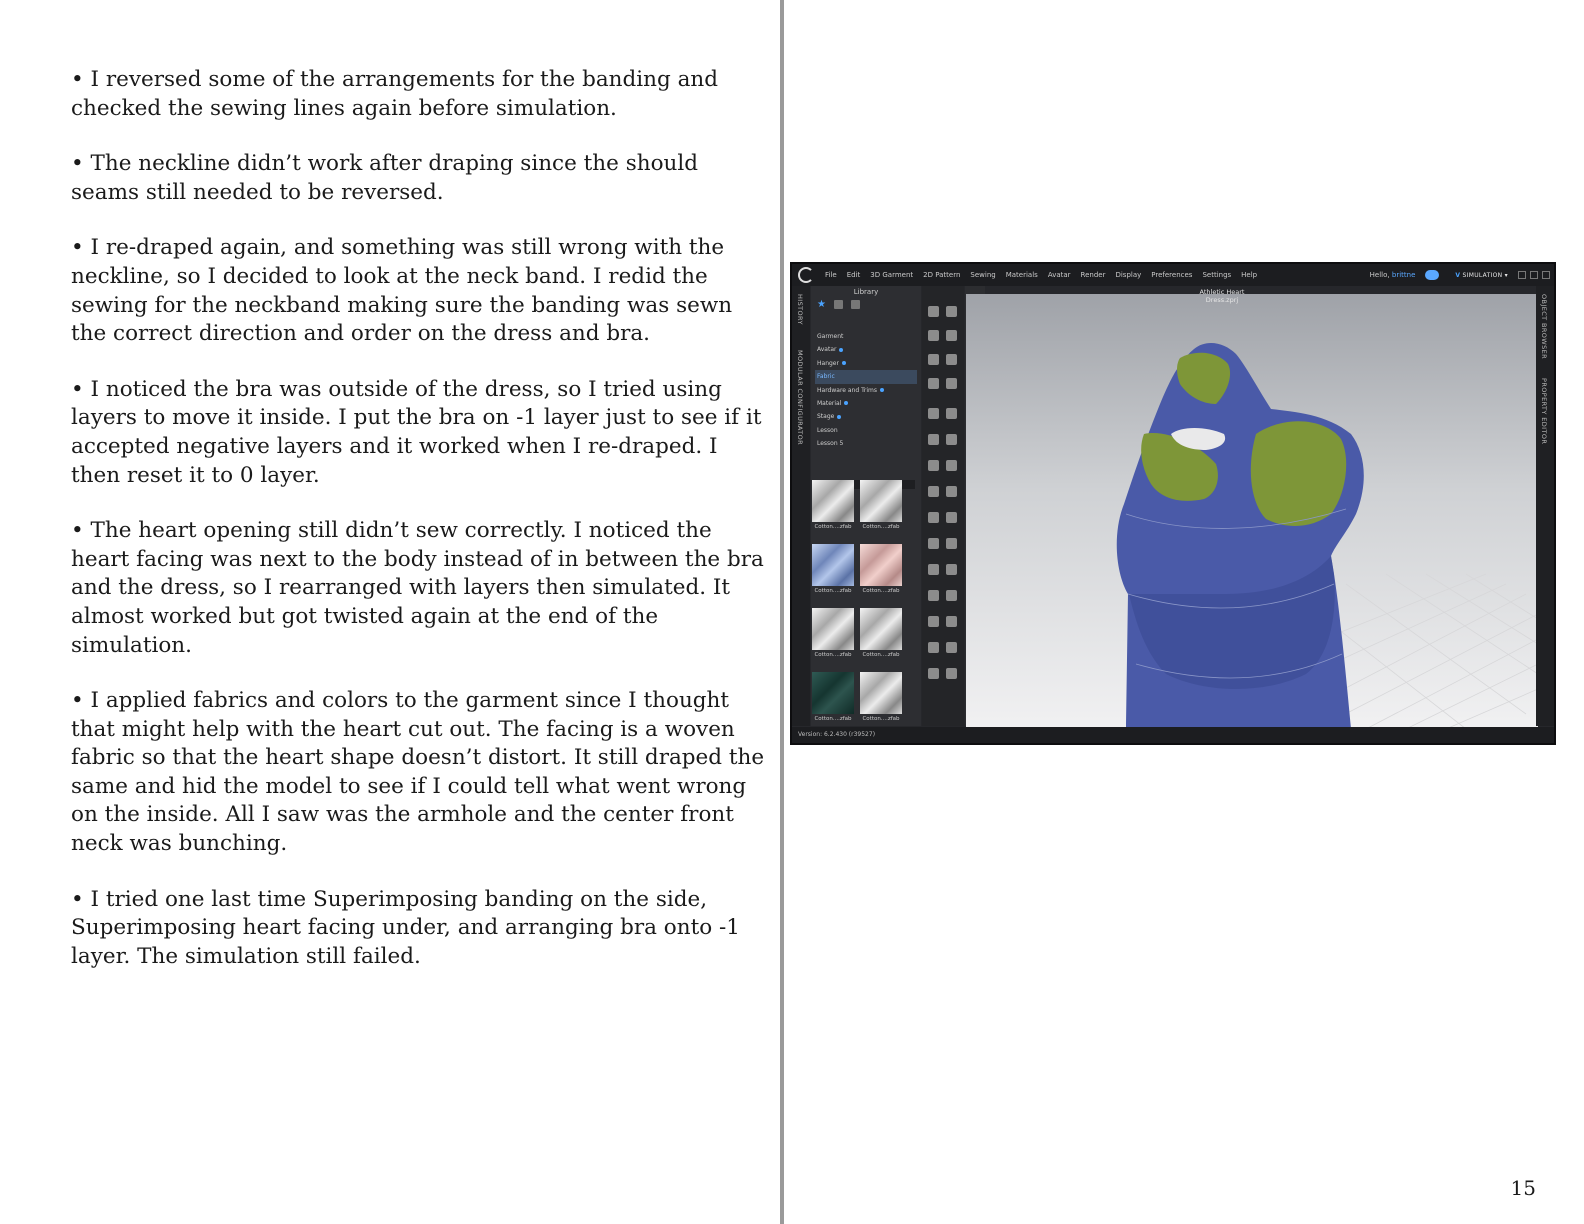 This screenshot has width=1584, height=1224. What do you see at coordinates (1404, 275) in the screenshot?
I see `username: brittne` at bounding box center [1404, 275].